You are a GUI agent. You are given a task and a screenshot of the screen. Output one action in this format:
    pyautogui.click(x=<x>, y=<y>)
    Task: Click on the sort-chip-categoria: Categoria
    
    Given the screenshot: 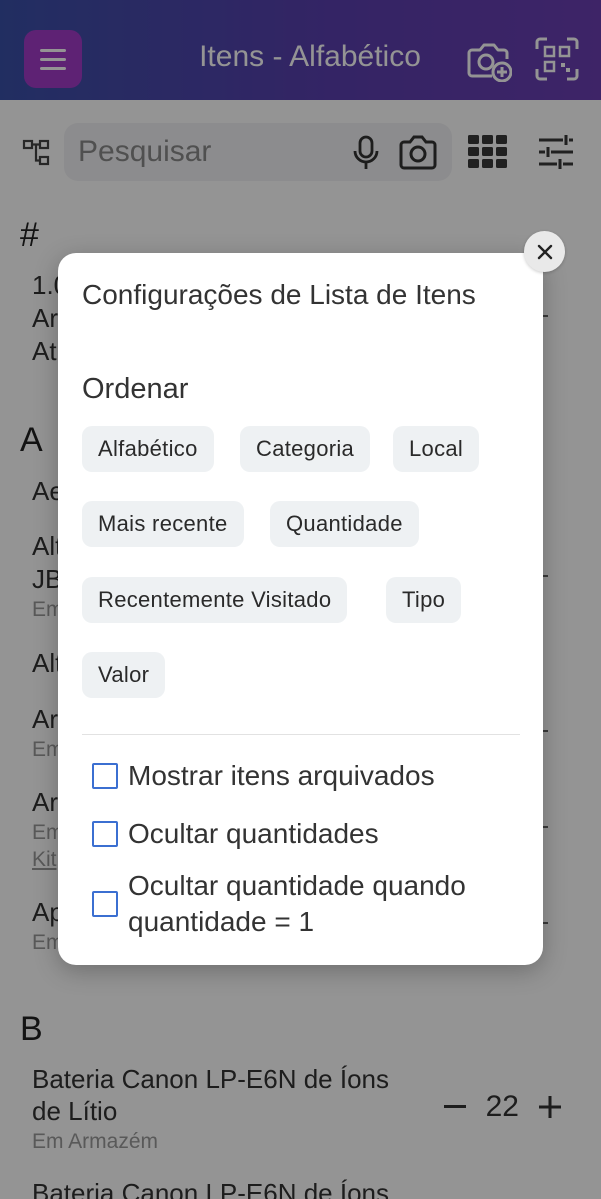 What is the action you would take?
    pyautogui.click(x=305, y=449)
    